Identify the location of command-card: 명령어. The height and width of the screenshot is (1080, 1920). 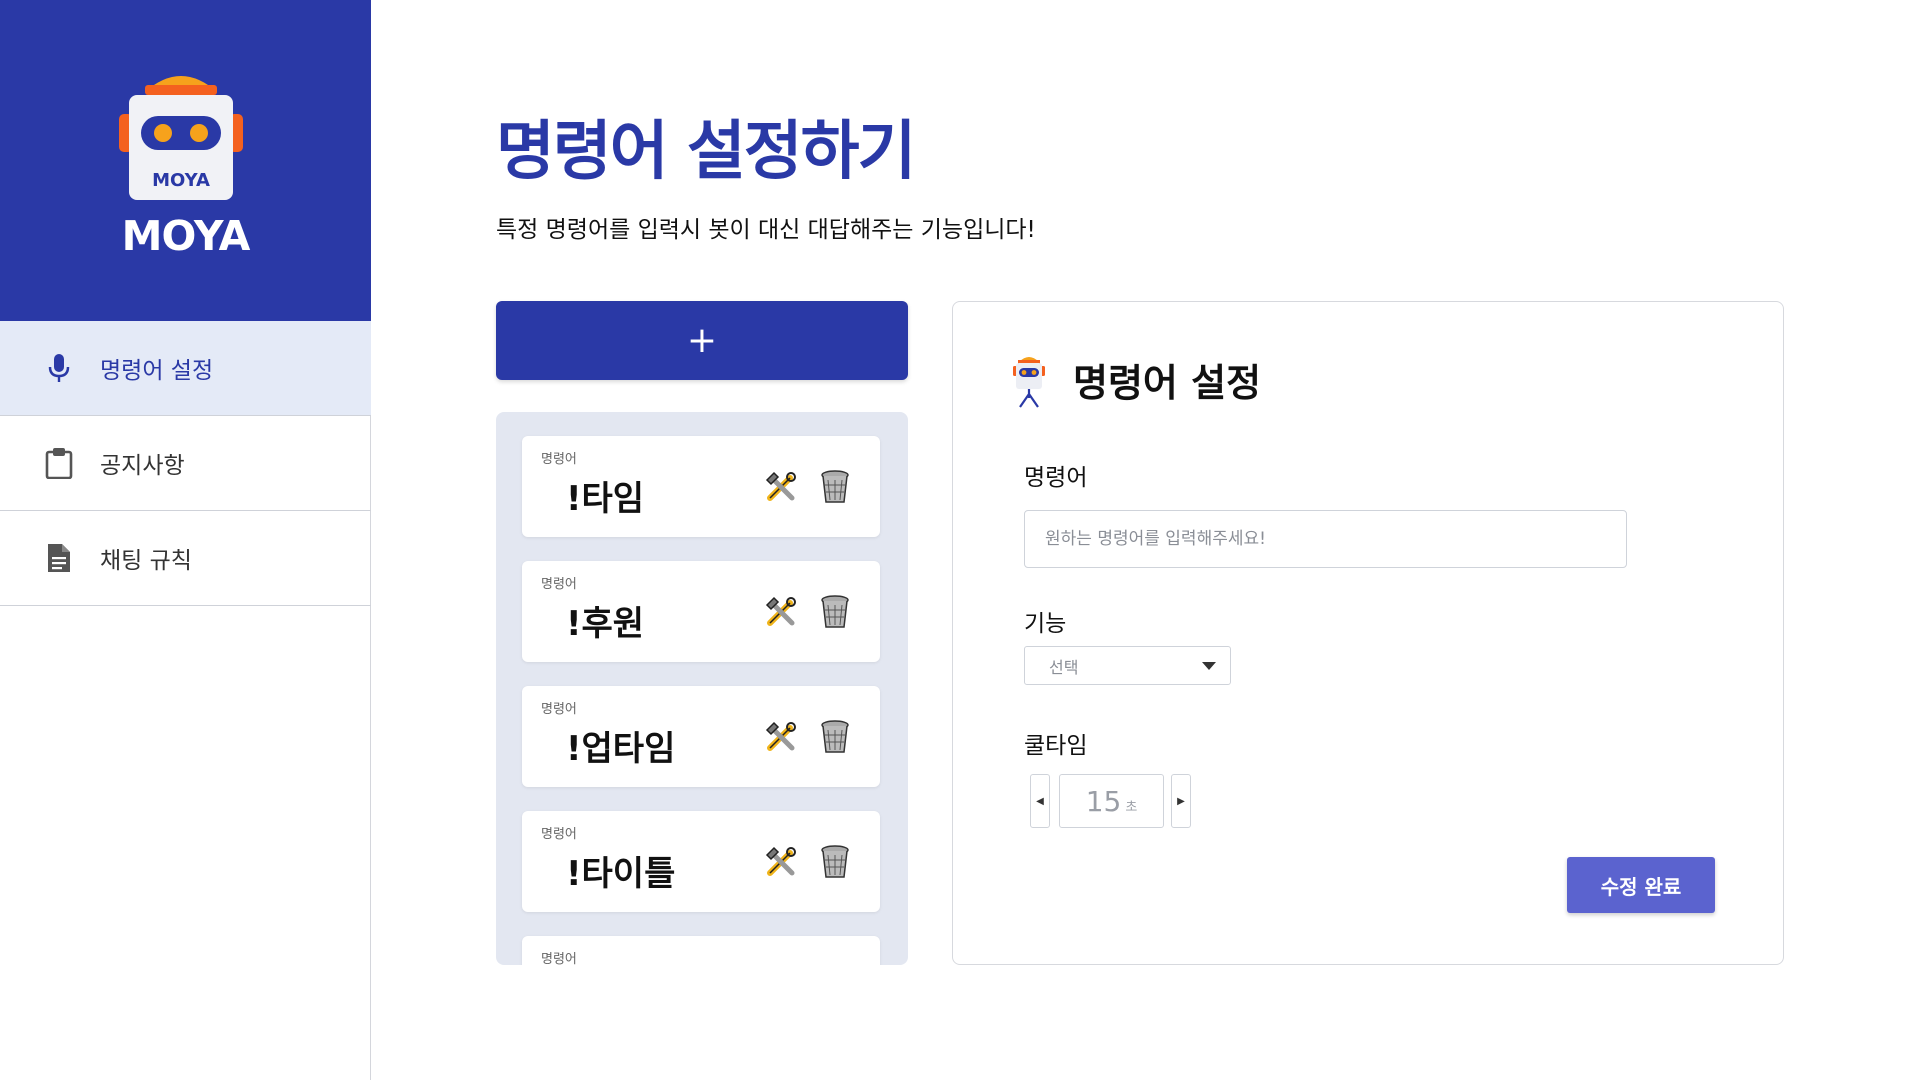
(701, 950).